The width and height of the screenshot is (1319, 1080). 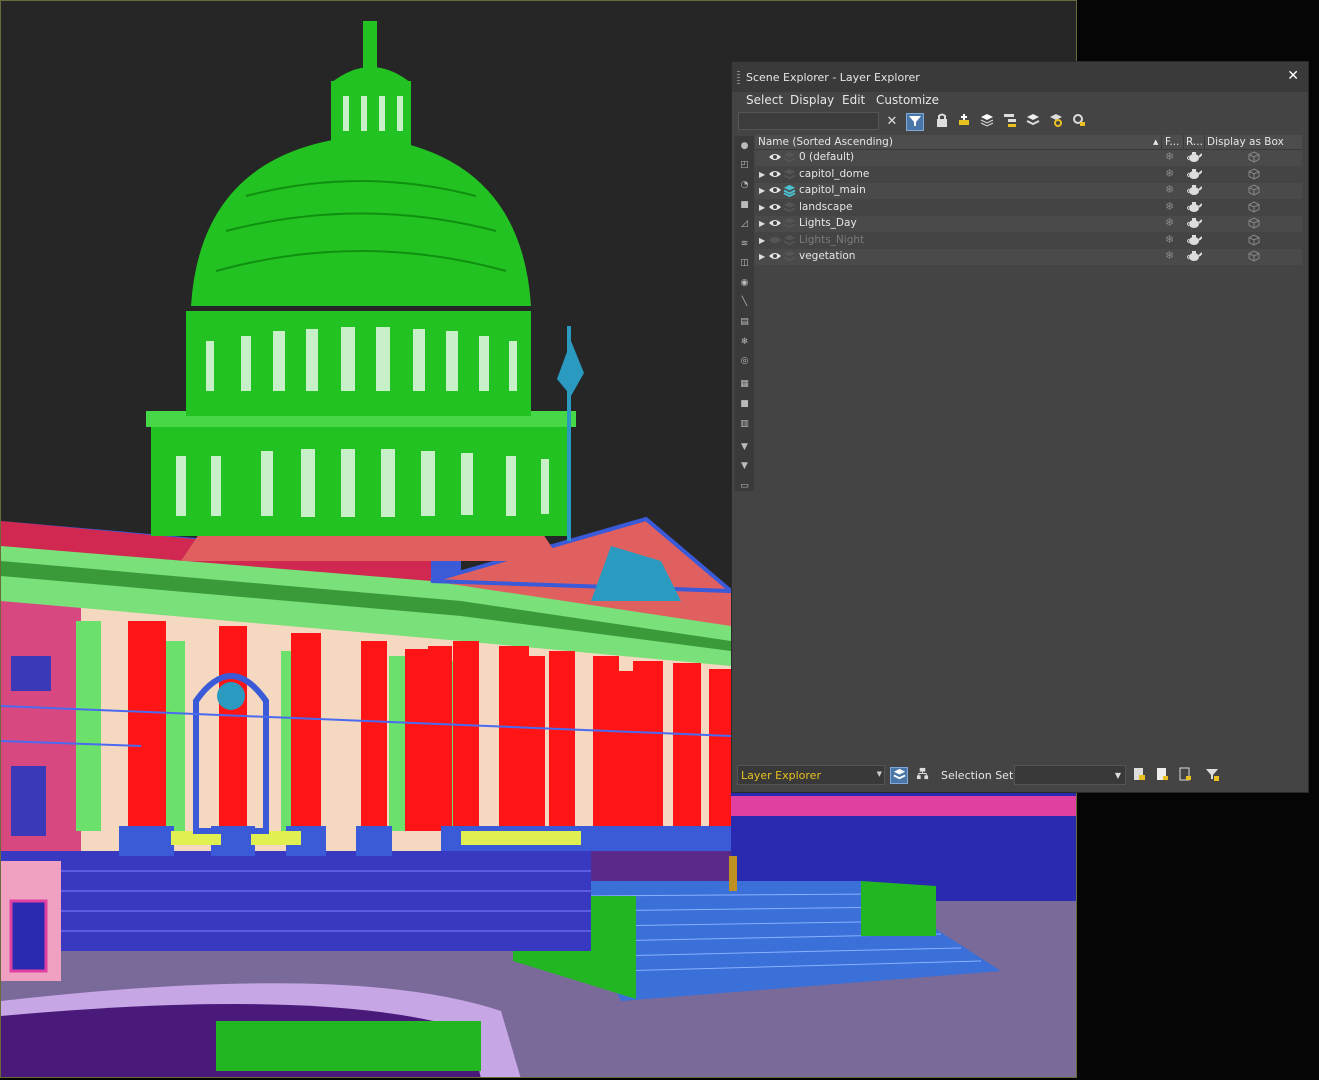 I want to click on layer-row: ▶ capitol_dome ❄, so click(x=1028, y=174).